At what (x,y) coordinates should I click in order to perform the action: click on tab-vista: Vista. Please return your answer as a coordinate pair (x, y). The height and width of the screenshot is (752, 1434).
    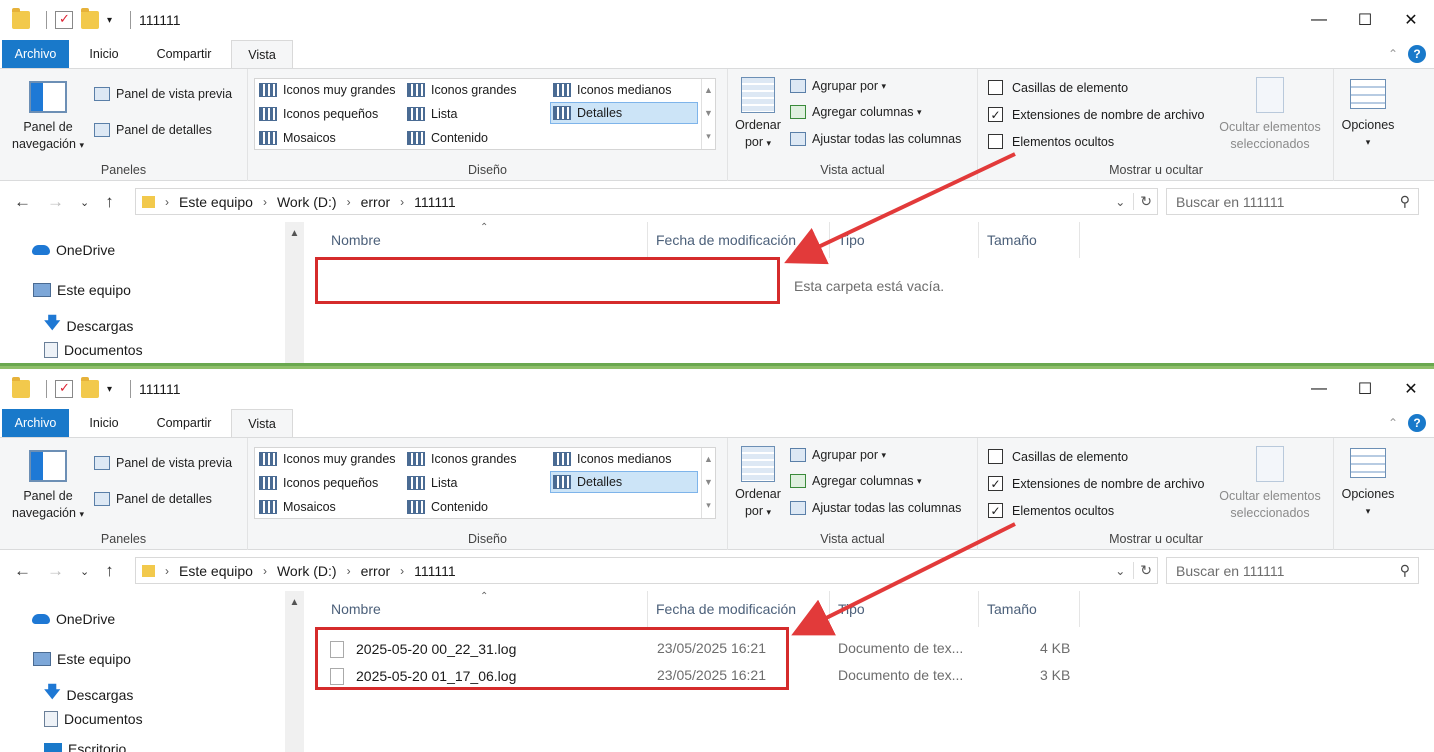
    Looking at the image, I should click on (262, 423).